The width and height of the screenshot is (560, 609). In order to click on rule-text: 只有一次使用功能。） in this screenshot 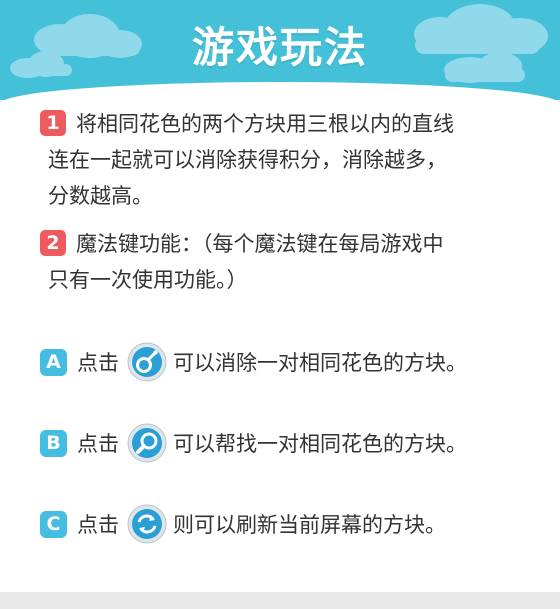, I will do `click(148, 280)`.